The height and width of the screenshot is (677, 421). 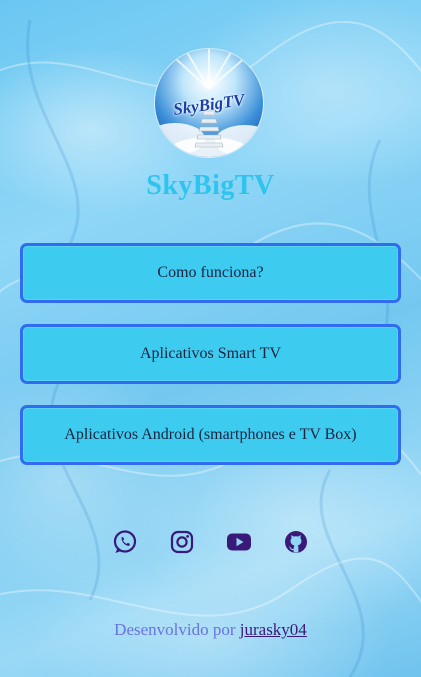 I want to click on youtube-icon, so click(x=239, y=542).